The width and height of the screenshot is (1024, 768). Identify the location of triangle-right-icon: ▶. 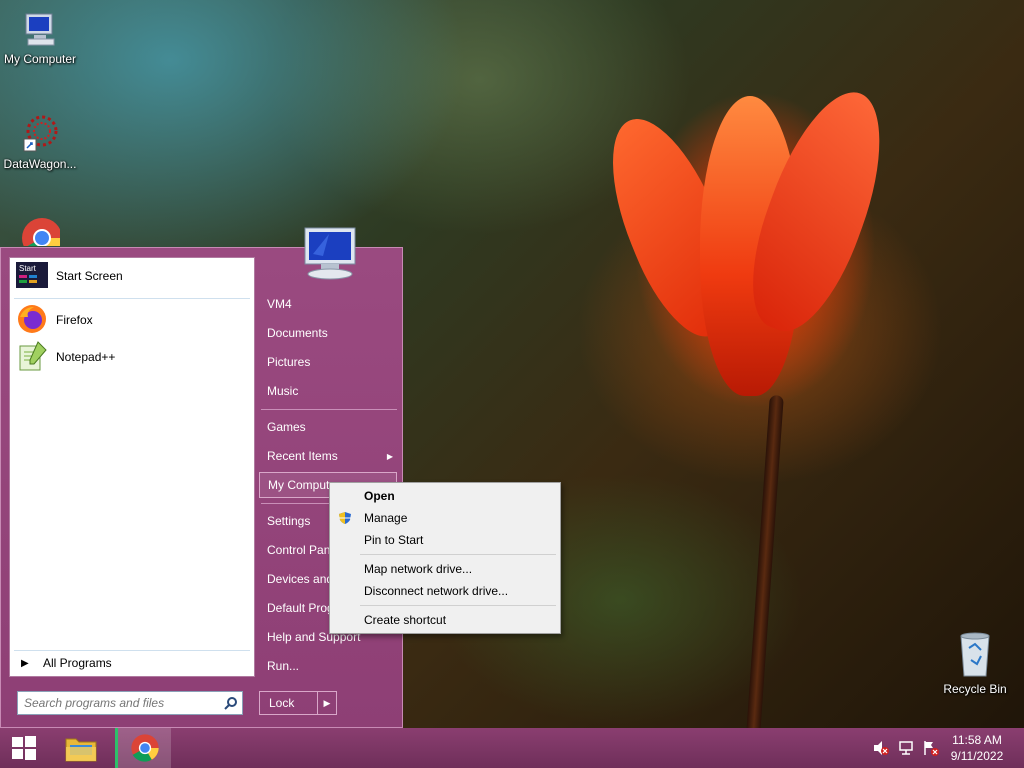
(25, 663).